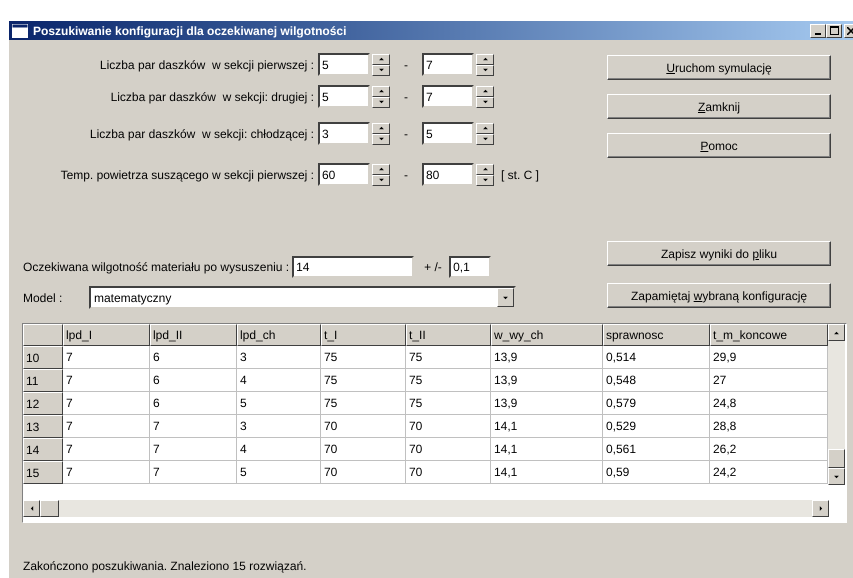 Image resolution: width=853 pixels, height=578 pixels. I want to click on row-header: 12, so click(43, 404).